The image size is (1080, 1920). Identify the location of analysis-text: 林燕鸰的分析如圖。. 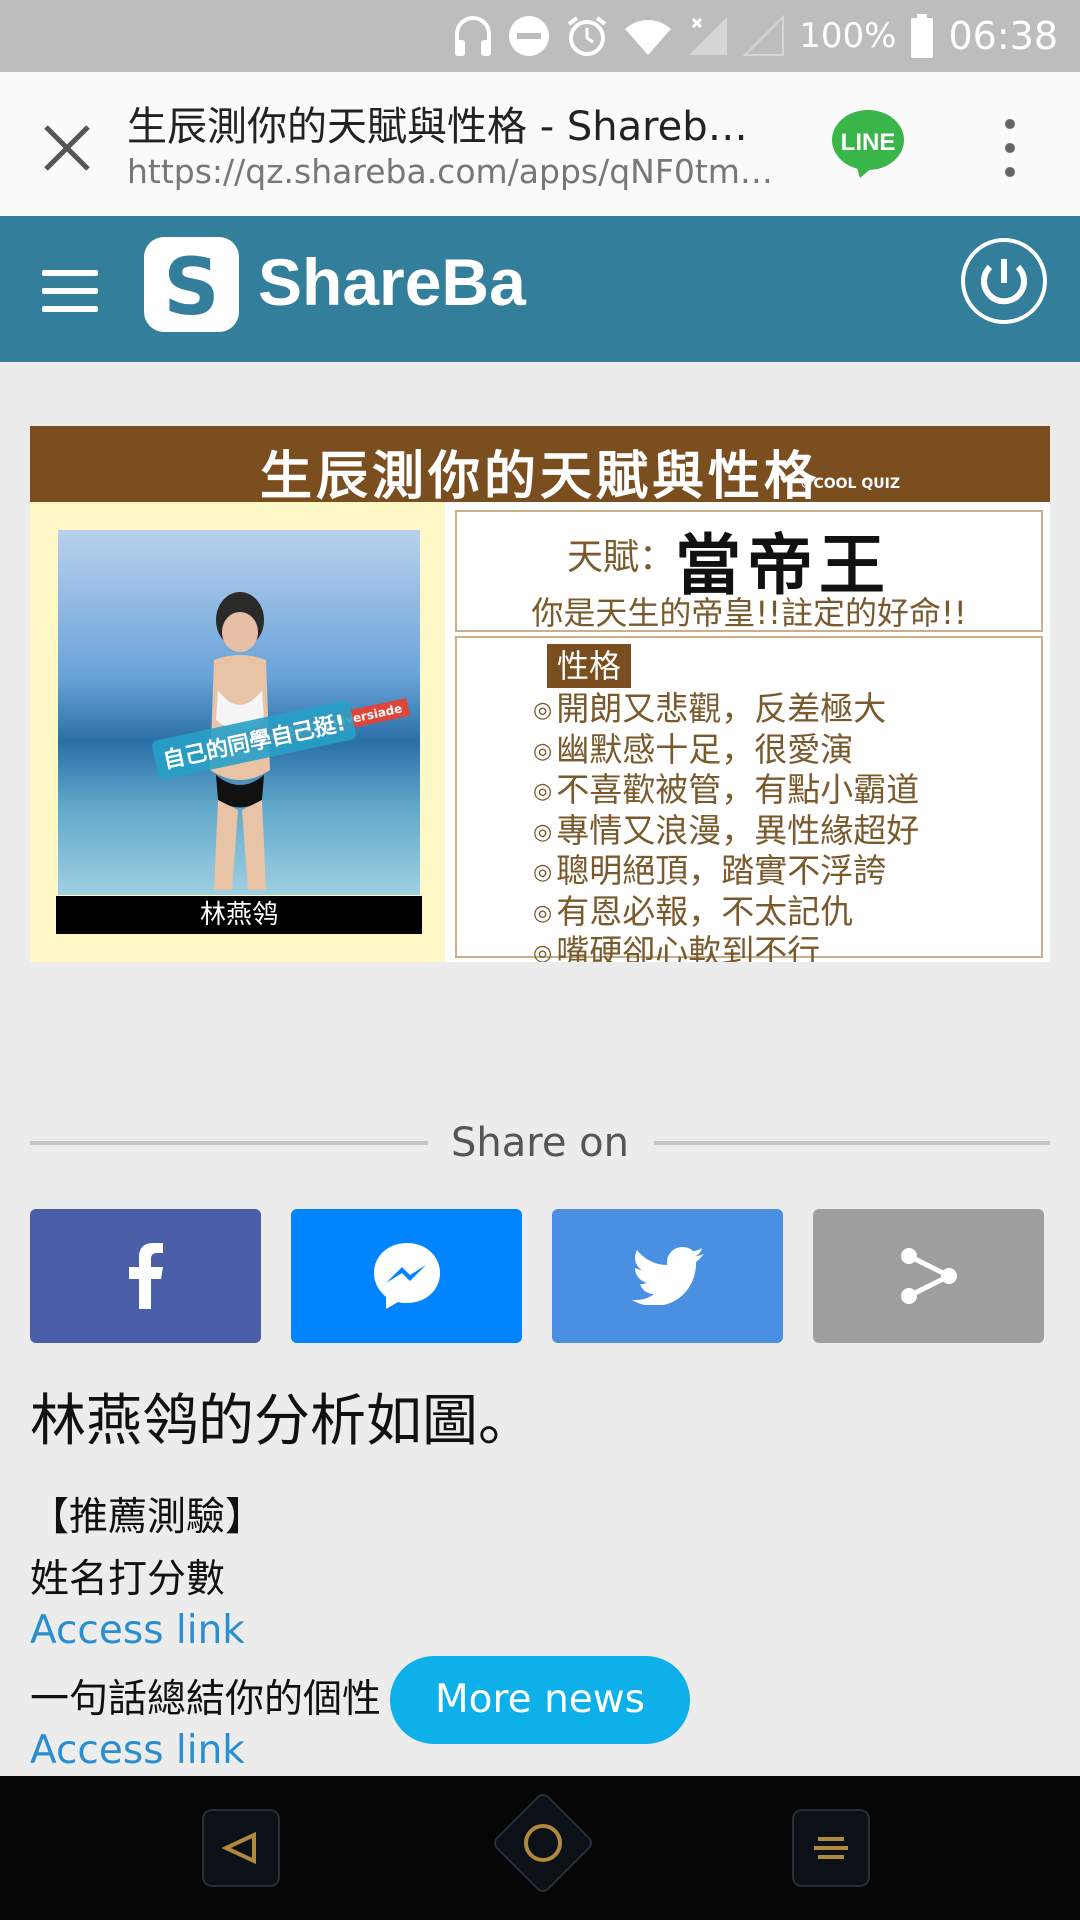
(282, 1421).